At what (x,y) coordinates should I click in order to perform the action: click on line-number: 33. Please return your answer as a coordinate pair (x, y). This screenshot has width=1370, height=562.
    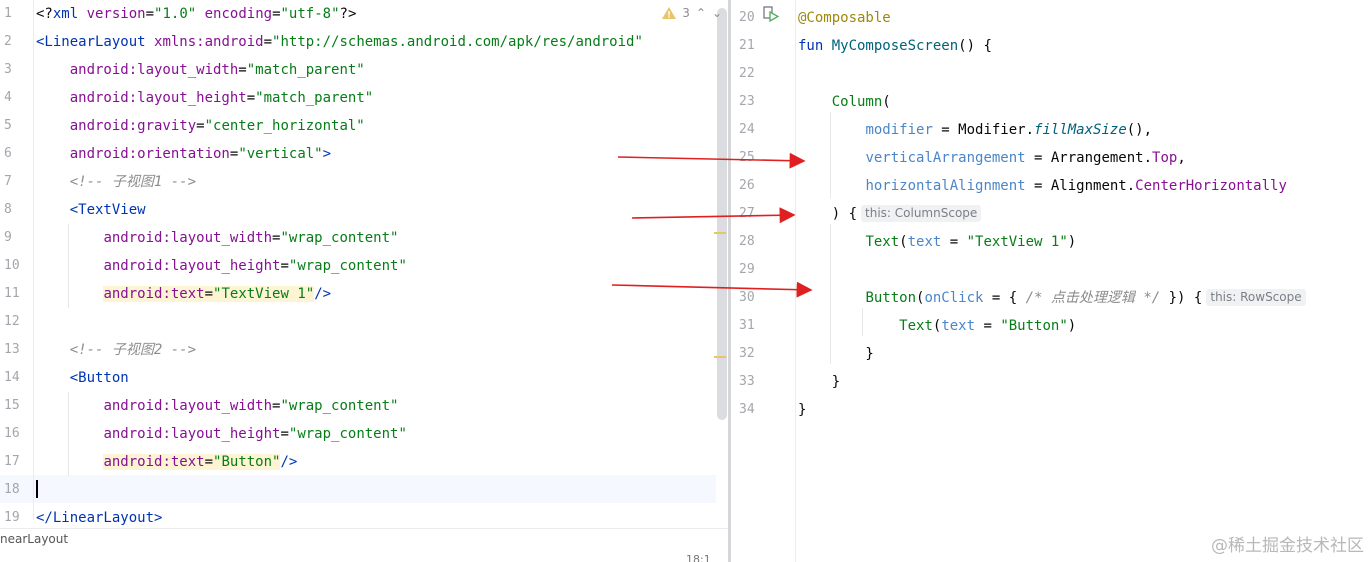
    Looking at the image, I should click on (747, 381).